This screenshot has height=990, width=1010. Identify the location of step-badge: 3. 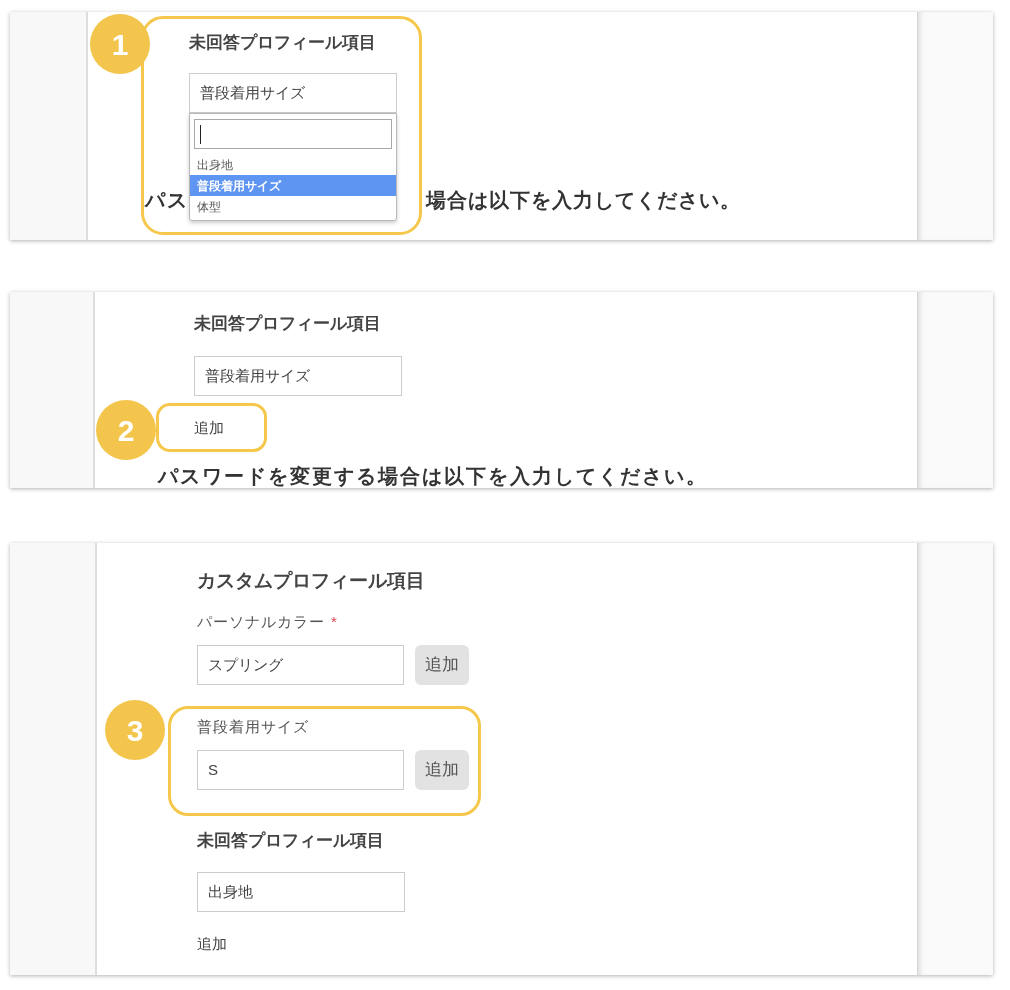
(135, 730).